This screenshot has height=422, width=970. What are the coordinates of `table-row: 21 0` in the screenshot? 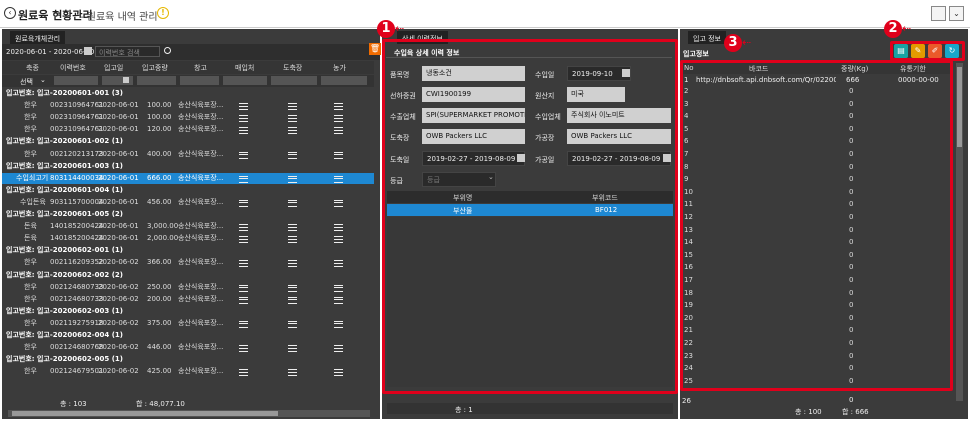 It's located at (816, 331).